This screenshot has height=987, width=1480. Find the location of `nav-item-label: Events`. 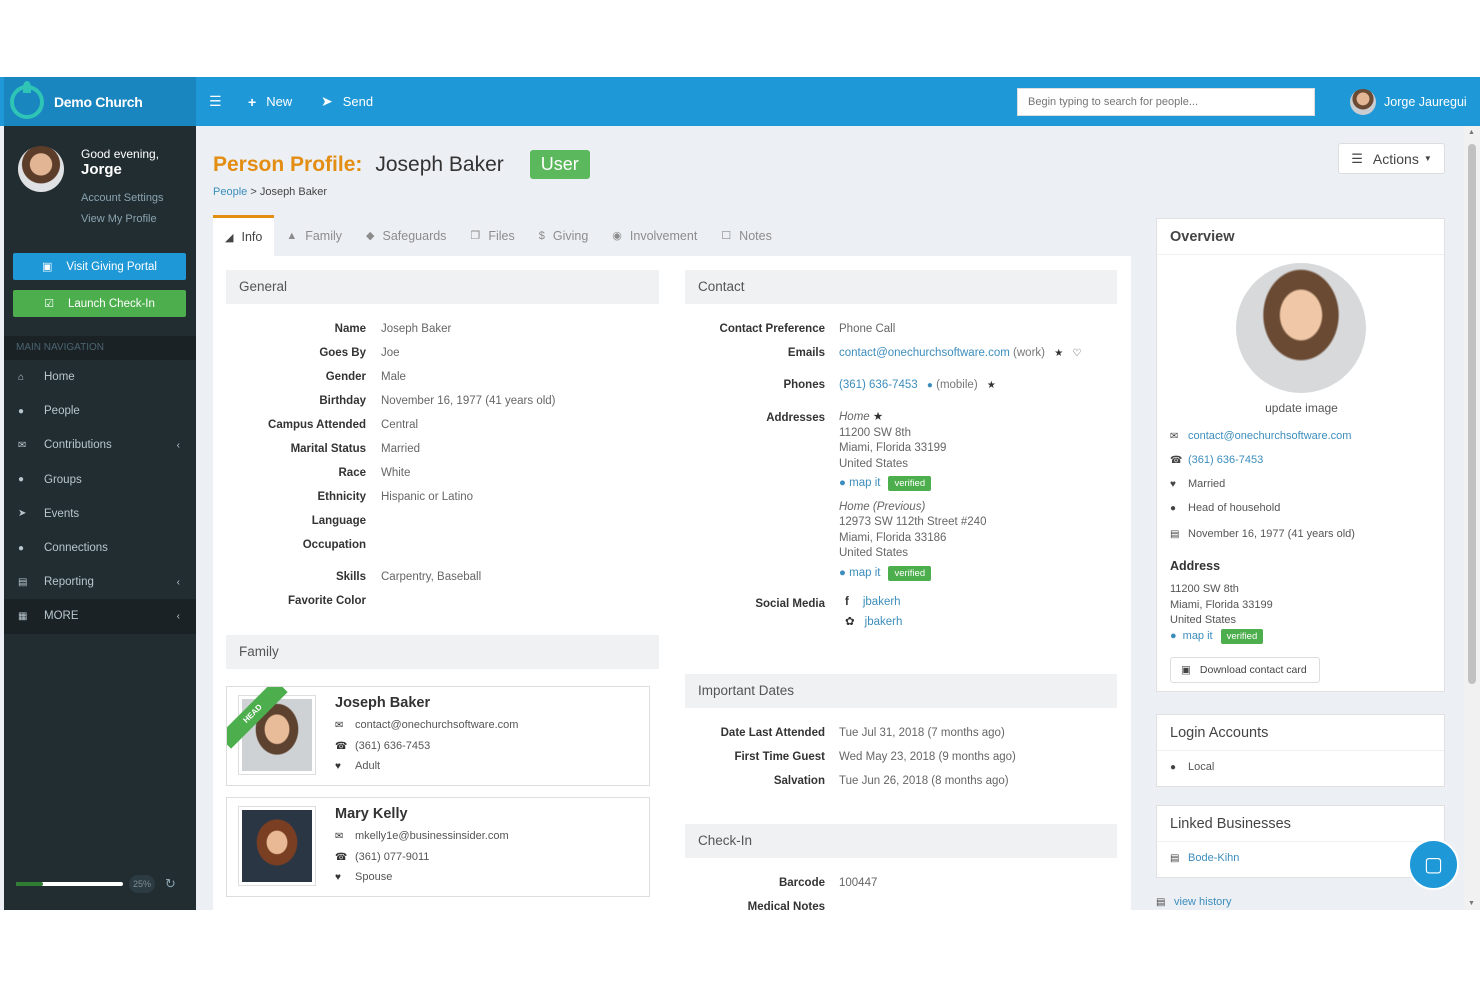

nav-item-label: Events is located at coordinates (62, 513).